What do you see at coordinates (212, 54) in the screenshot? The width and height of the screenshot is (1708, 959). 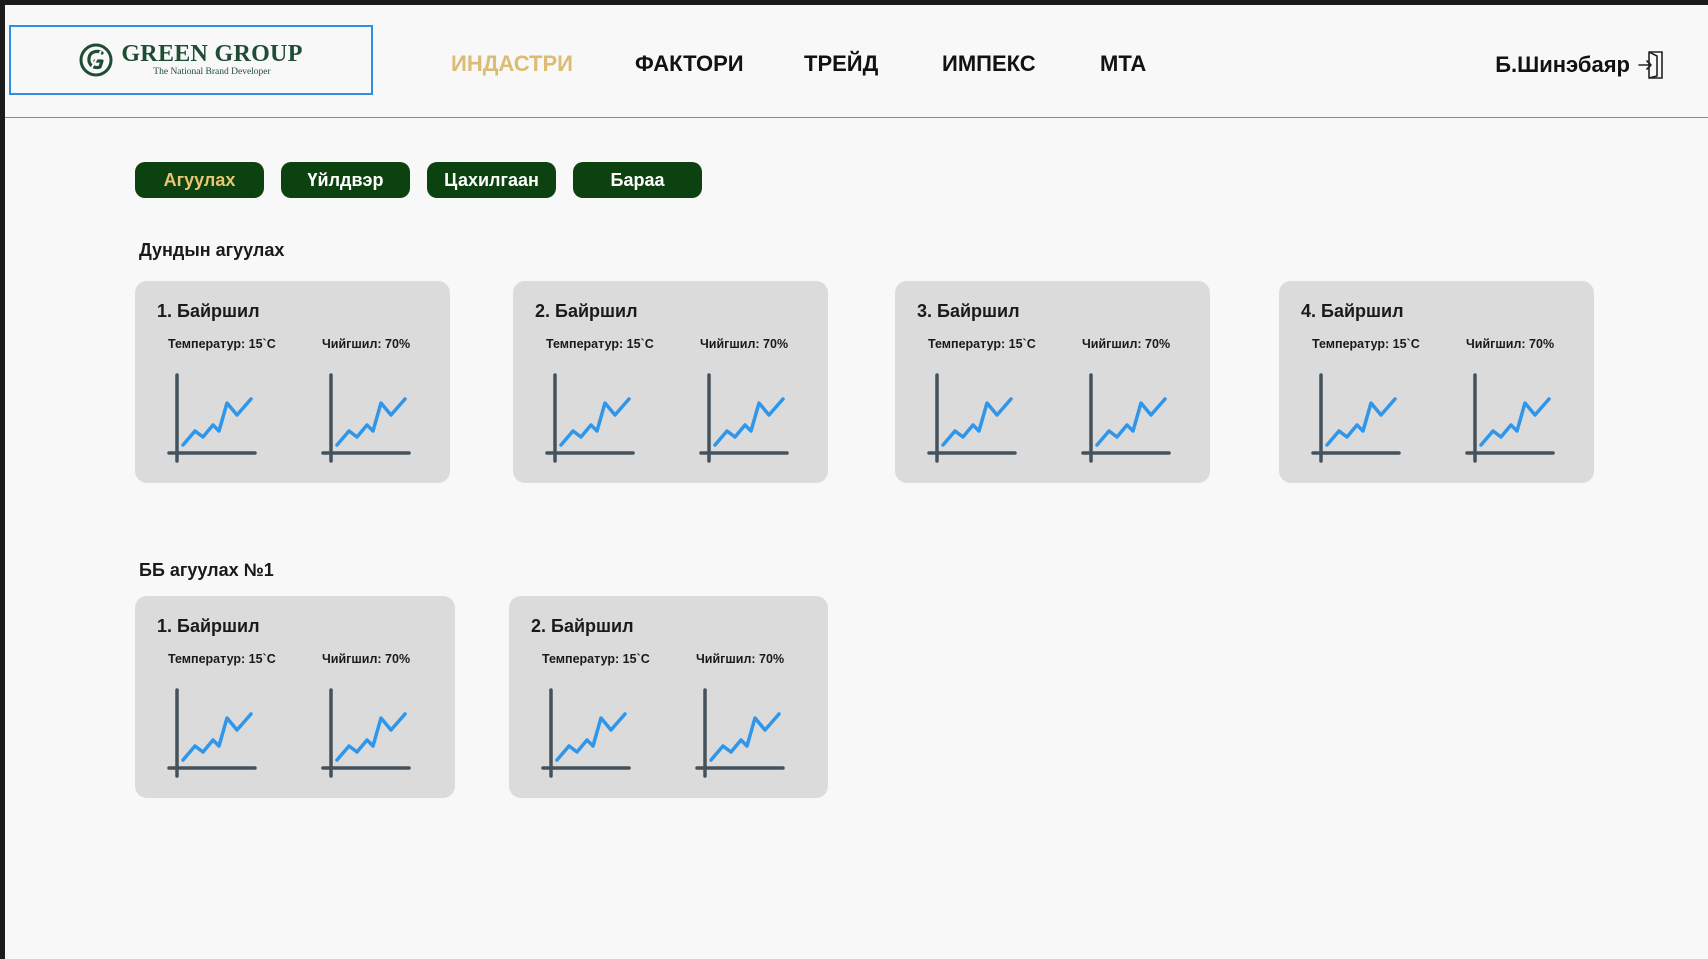 I see `brand-name: GREEN GROUP` at bounding box center [212, 54].